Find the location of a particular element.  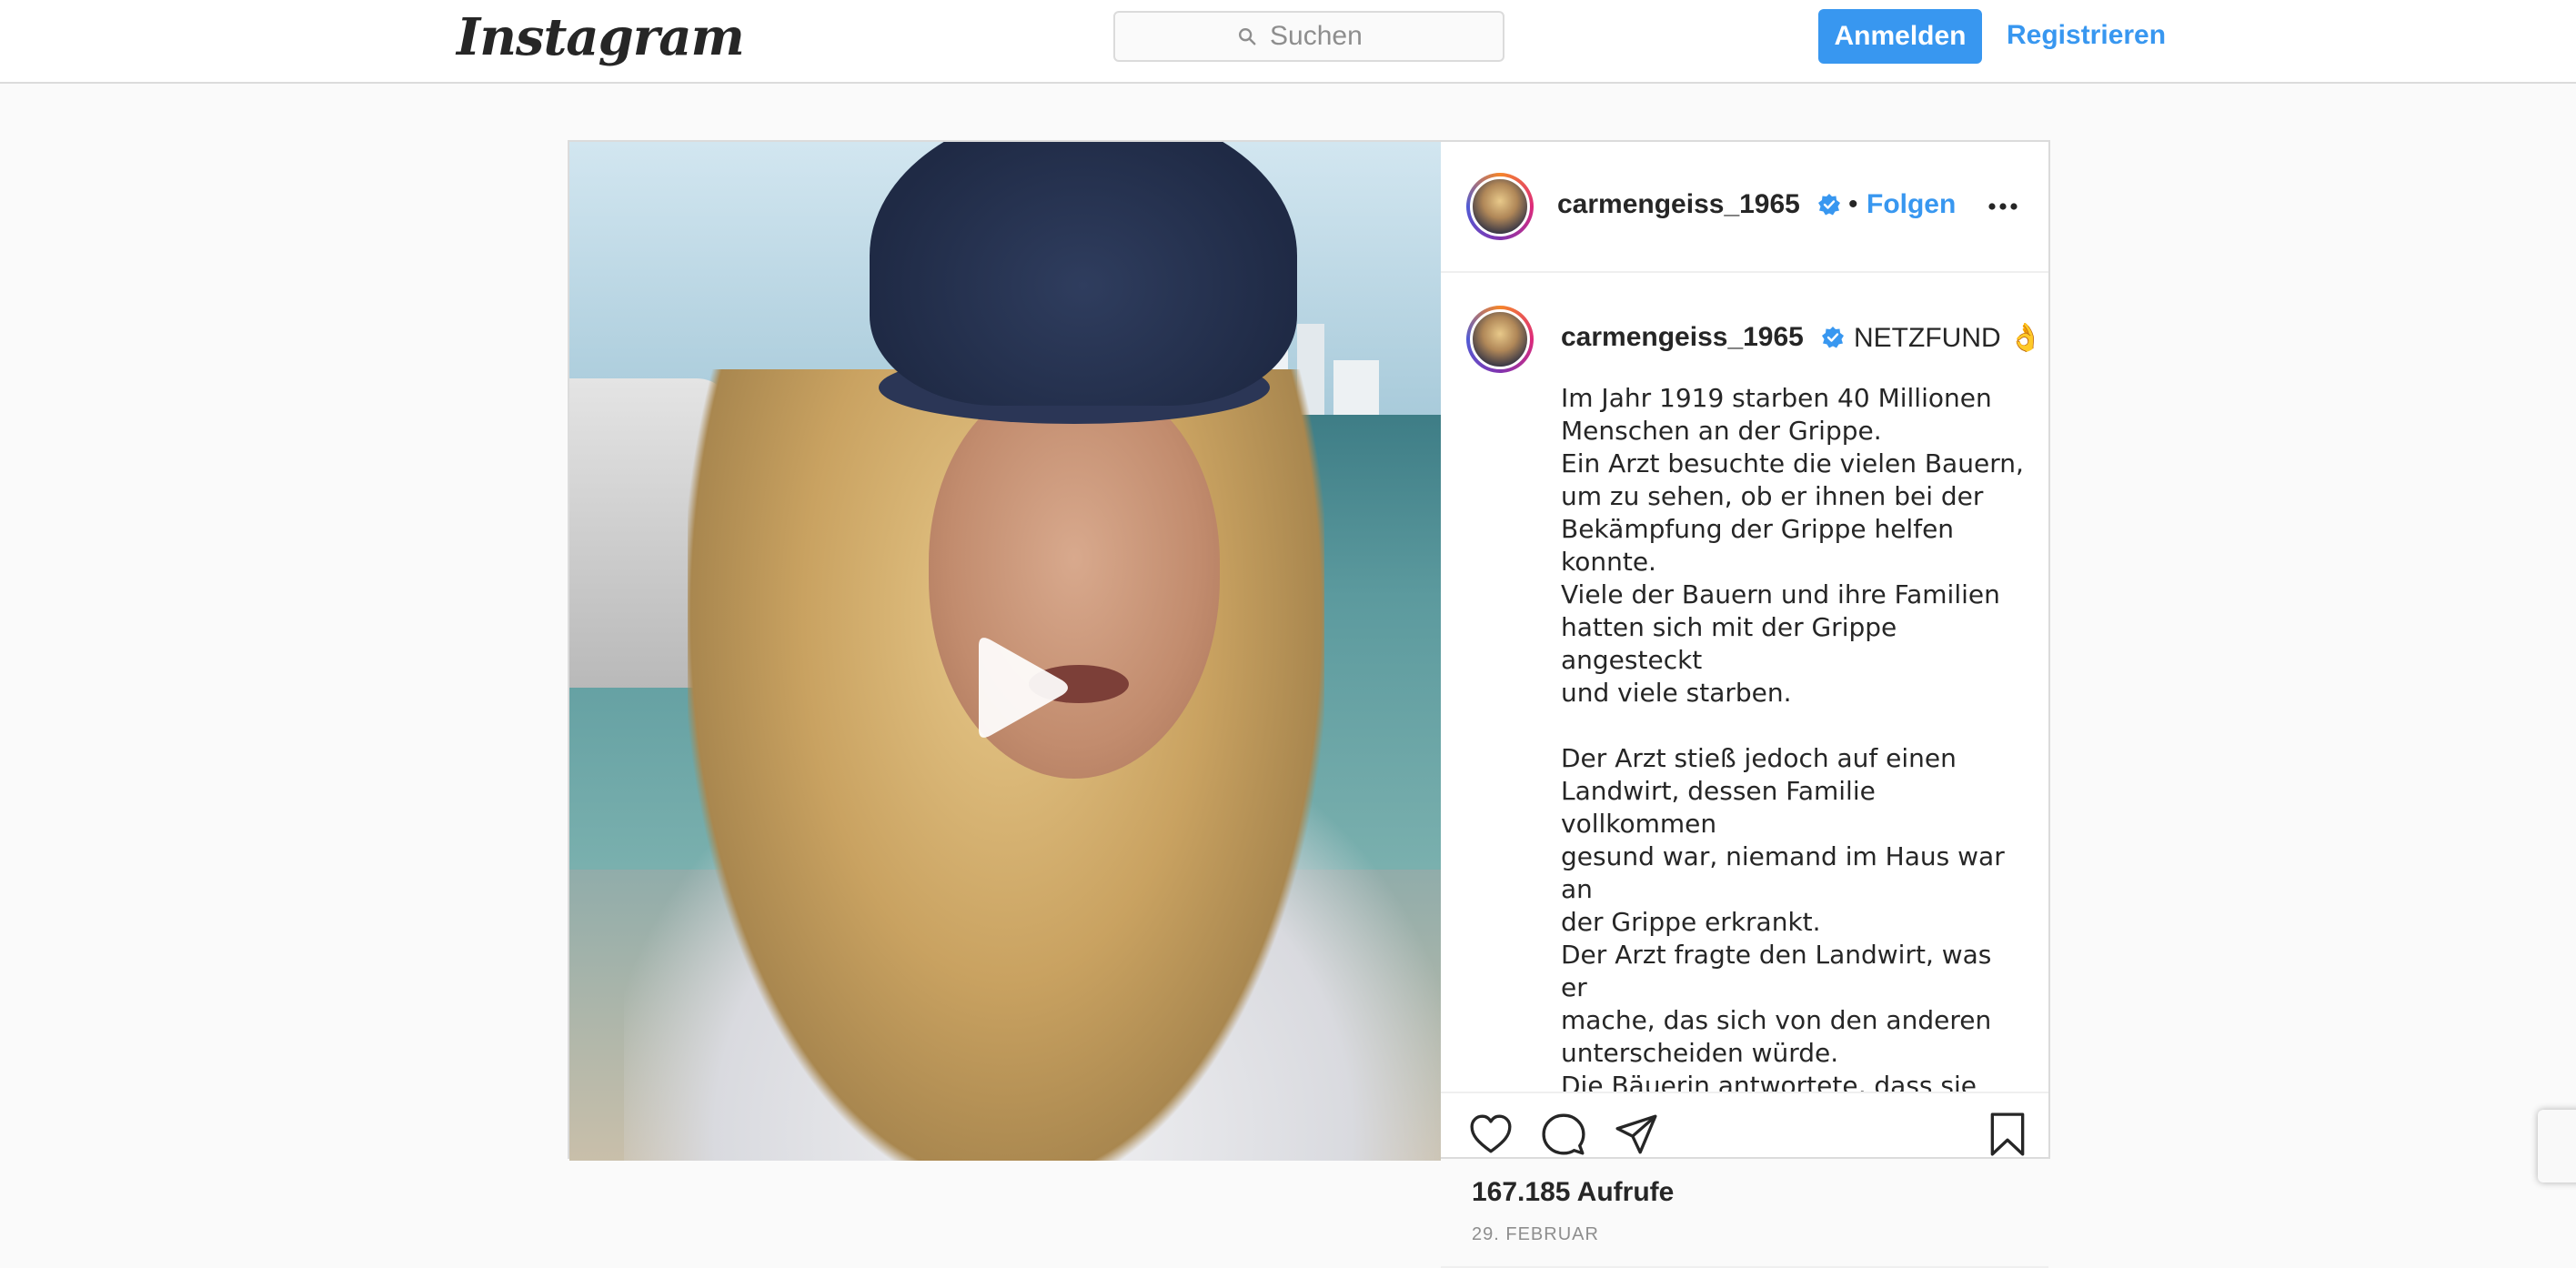

top-navigation-bar: Instagram Anmelden Registrieren is located at coordinates (1288, 42).